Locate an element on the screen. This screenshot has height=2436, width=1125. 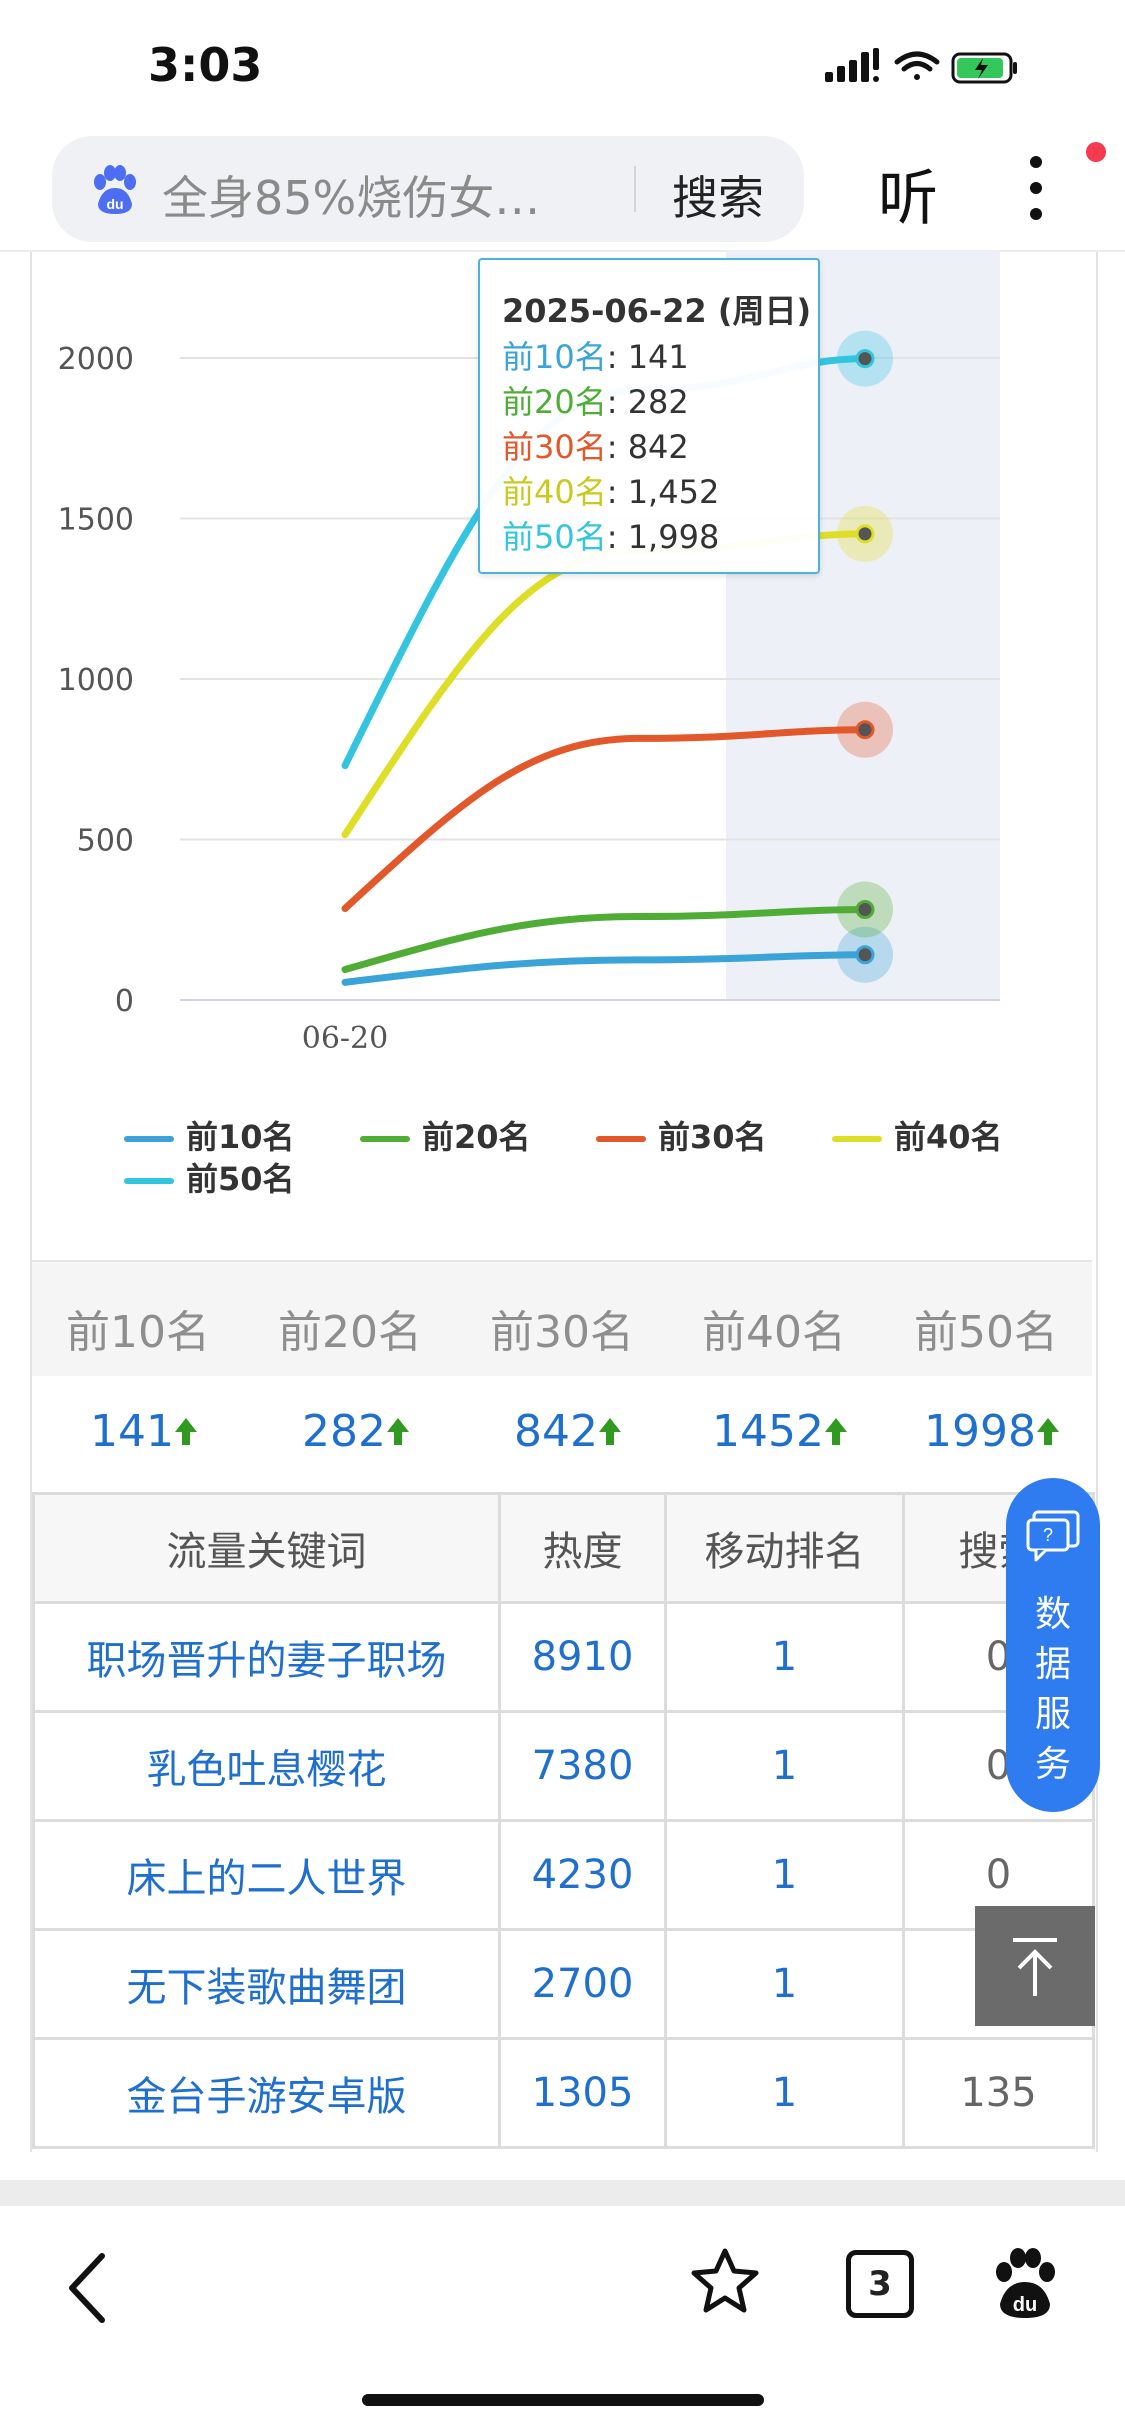
tooltip-series-name: 前50名 is located at coordinates (554, 537).